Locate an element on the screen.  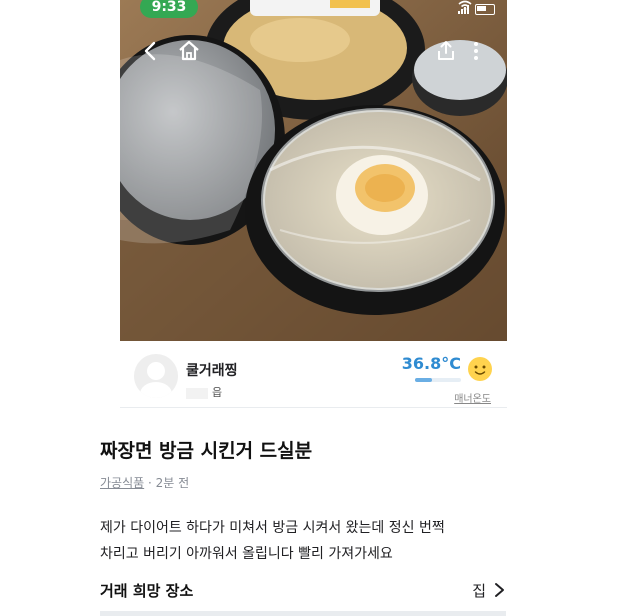
region-text: 읍 is located at coordinates (217, 392).